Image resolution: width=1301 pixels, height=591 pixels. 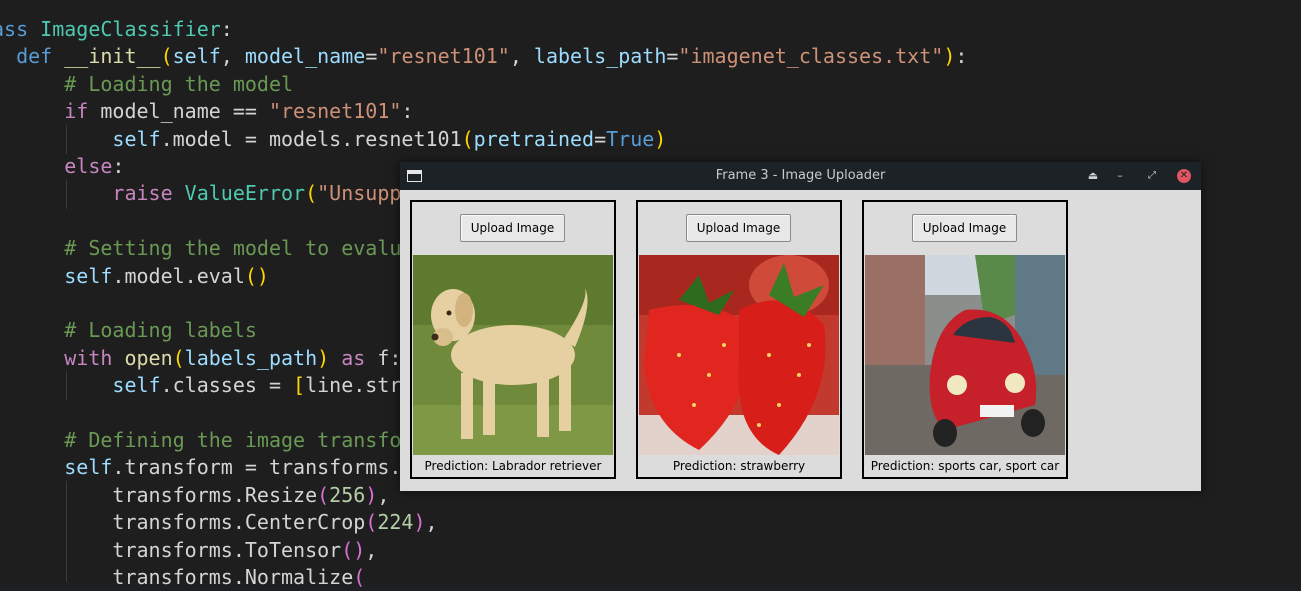 I want to click on code-token: model_name, so click(x=305, y=56).